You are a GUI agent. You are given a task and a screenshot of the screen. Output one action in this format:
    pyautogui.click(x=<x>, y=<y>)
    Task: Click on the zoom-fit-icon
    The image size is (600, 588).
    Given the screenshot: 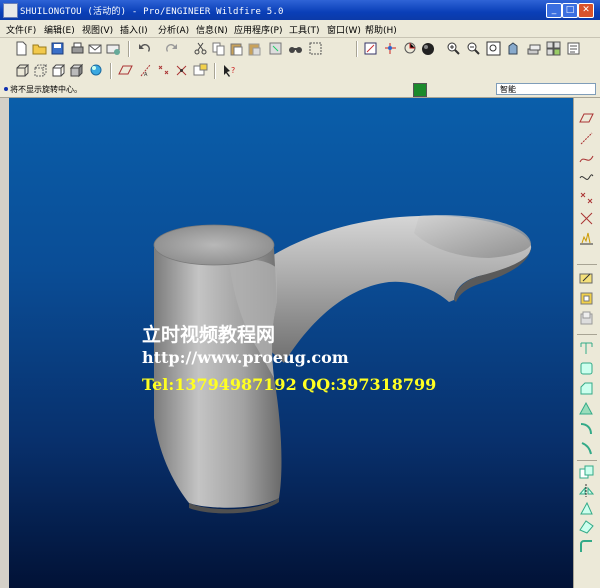 What is the action you would take?
    pyautogui.click(x=493, y=48)
    